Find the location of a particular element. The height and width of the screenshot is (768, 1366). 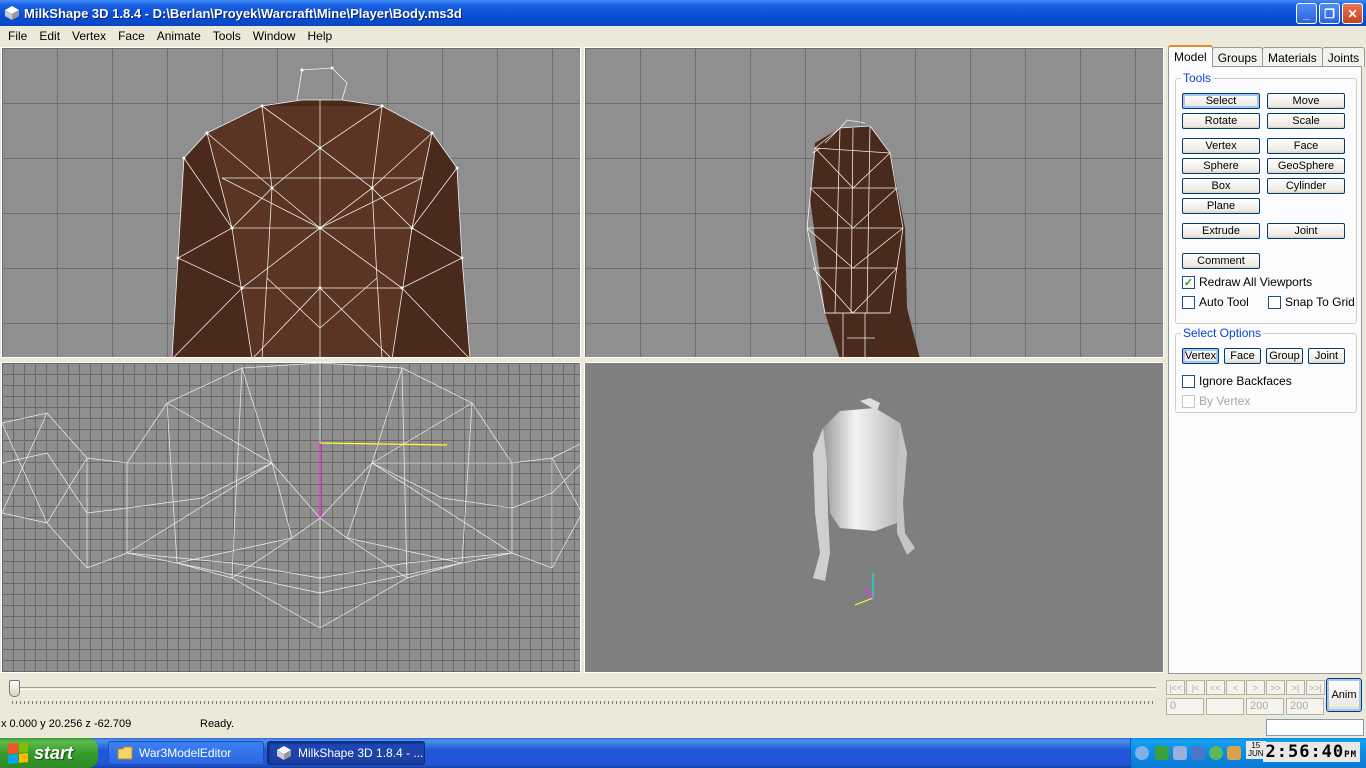

auto-tool-checkbox: Auto Tool is located at coordinates (1215, 302).